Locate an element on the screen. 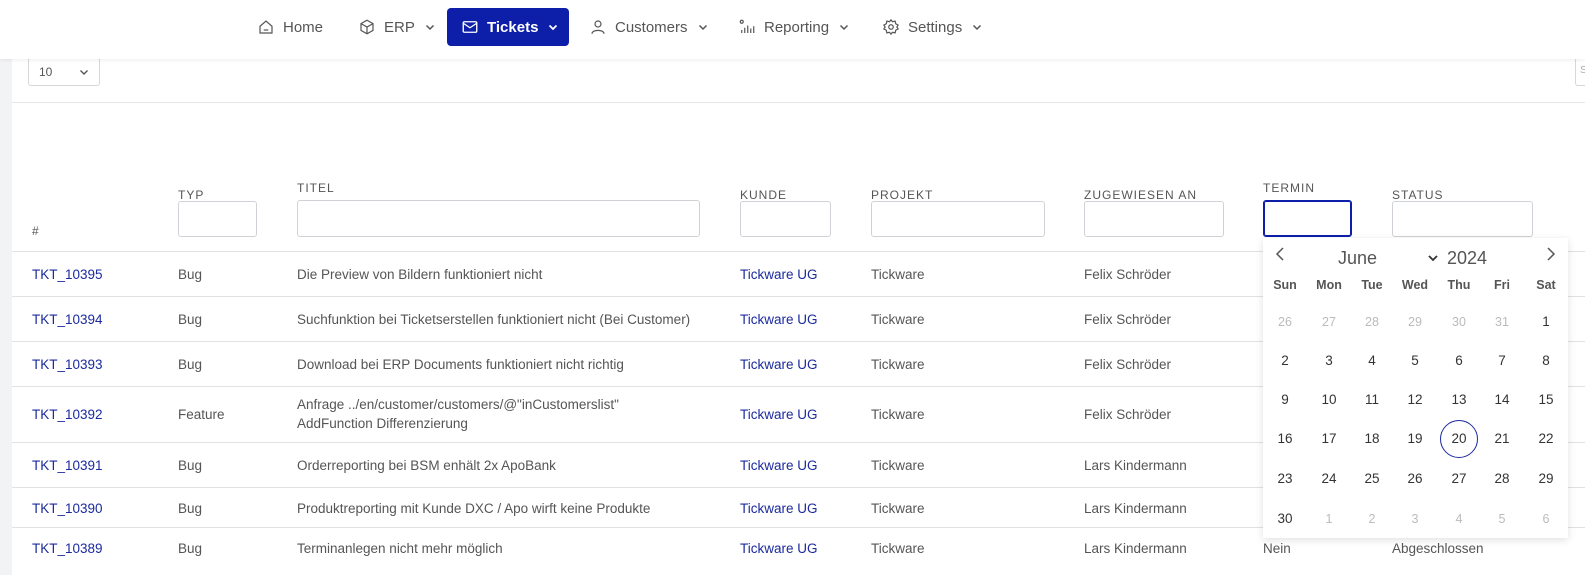 The height and width of the screenshot is (575, 1585). filter-zugewiesen-input is located at coordinates (1154, 219).